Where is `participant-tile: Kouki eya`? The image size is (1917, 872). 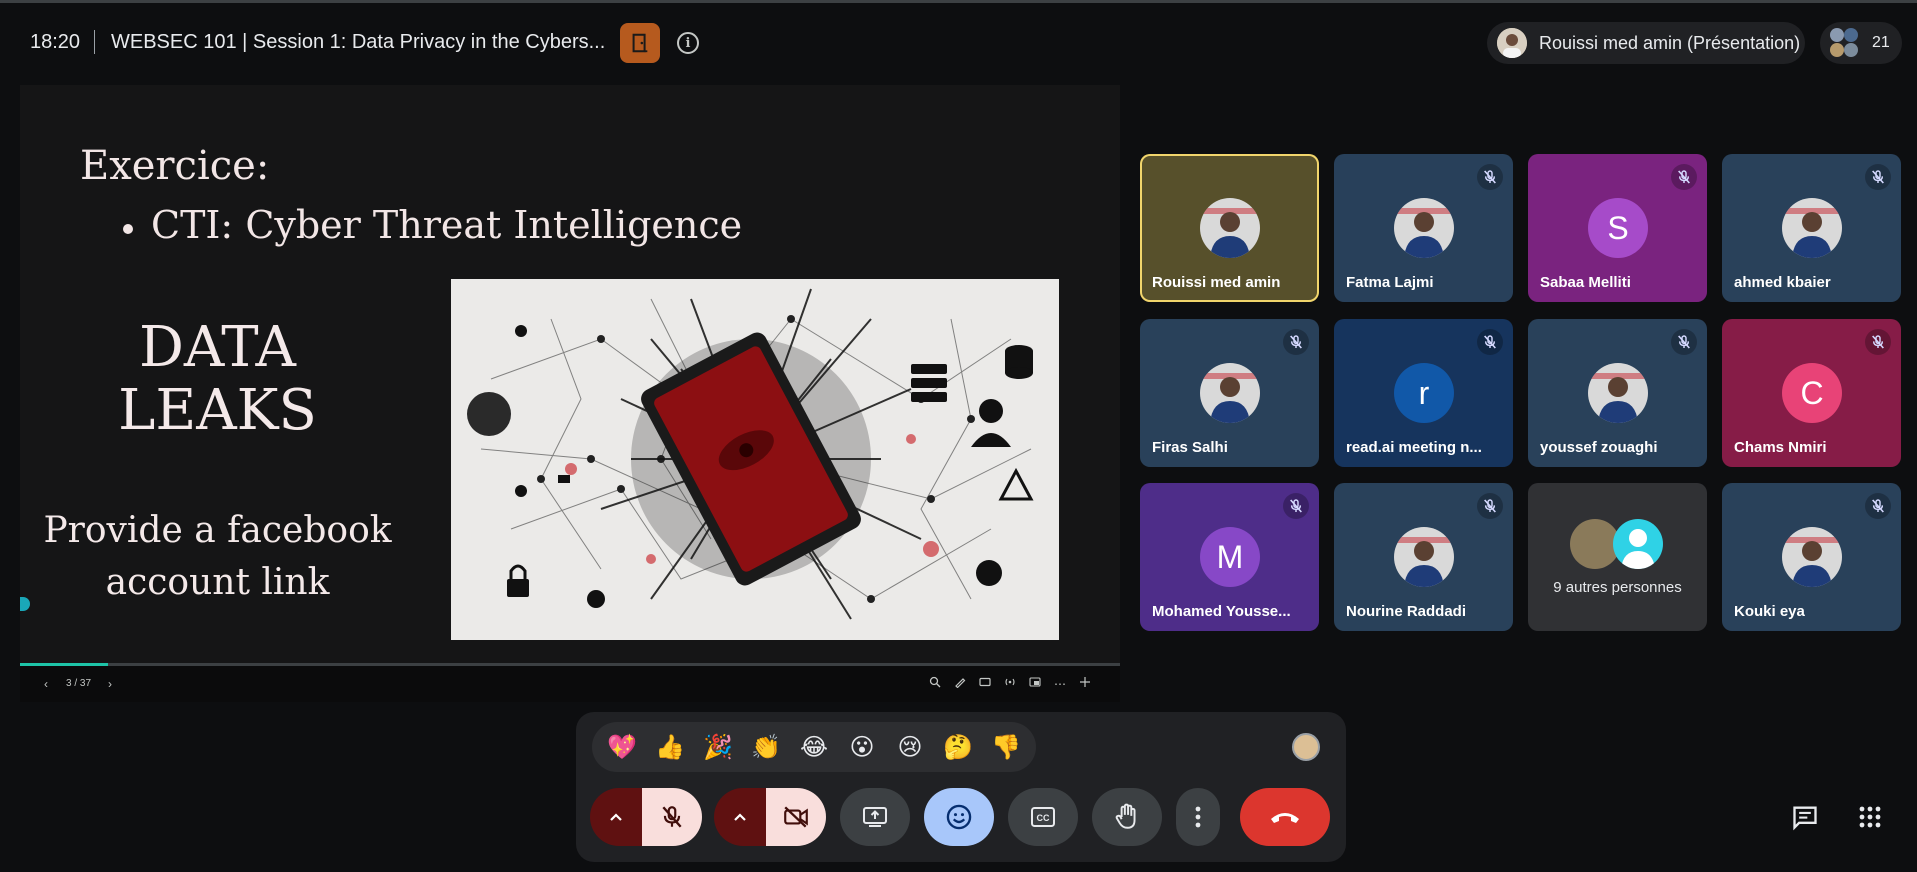 participant-tile: Kouki eya is located at coordinates (1811, 557).